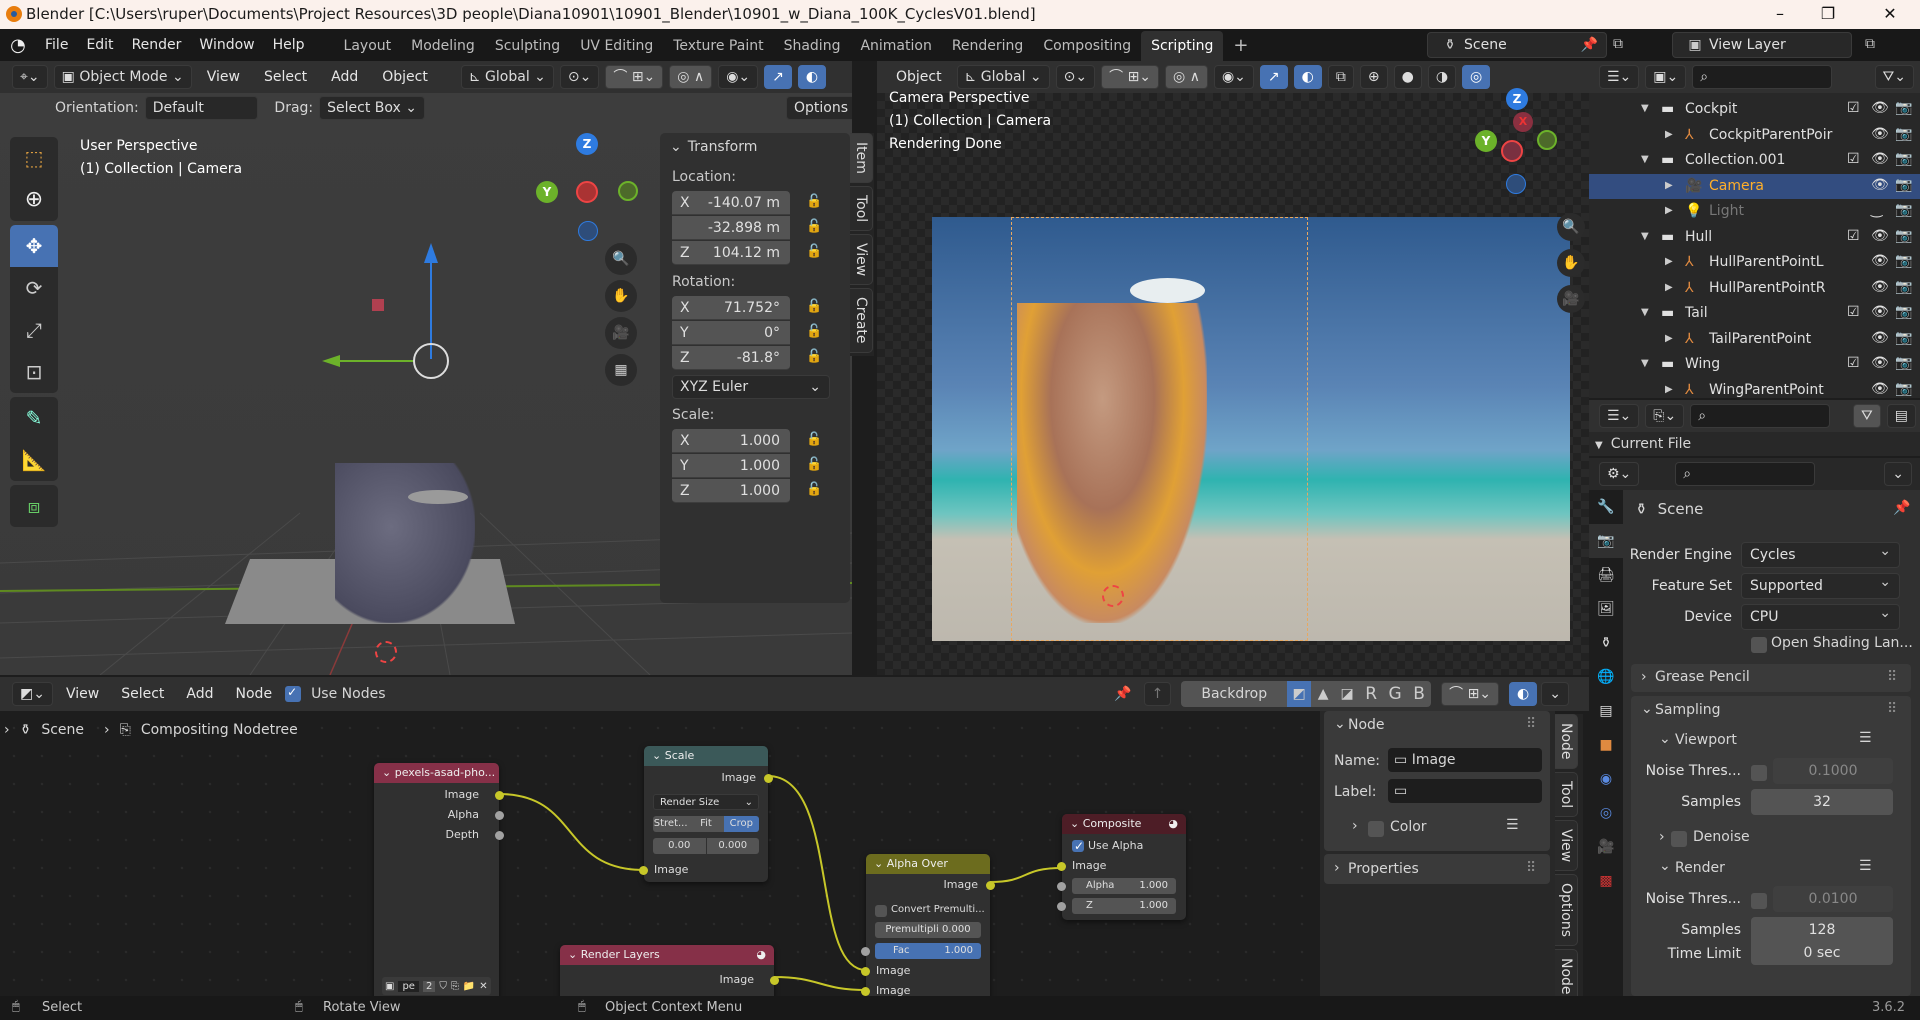 This screenshot has height=1020, width=1920. I want to click on open-folder-icon: 📁, so click(469, 986).